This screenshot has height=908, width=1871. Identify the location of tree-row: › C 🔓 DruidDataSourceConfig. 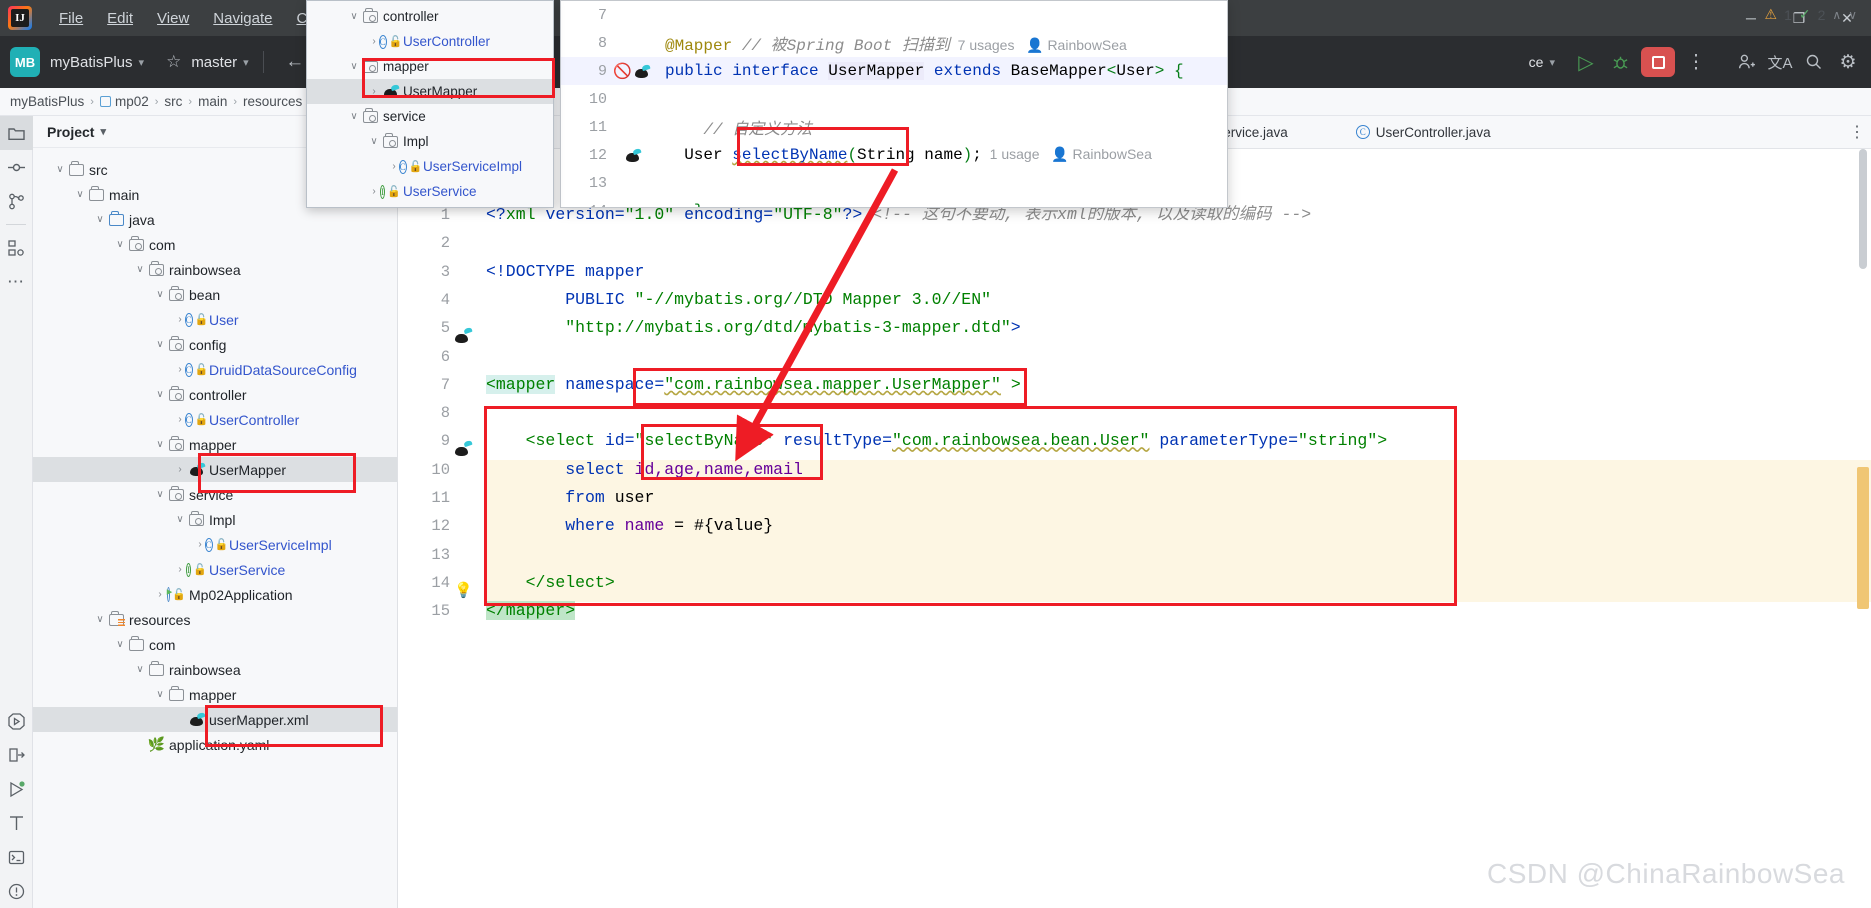
(215, 369).